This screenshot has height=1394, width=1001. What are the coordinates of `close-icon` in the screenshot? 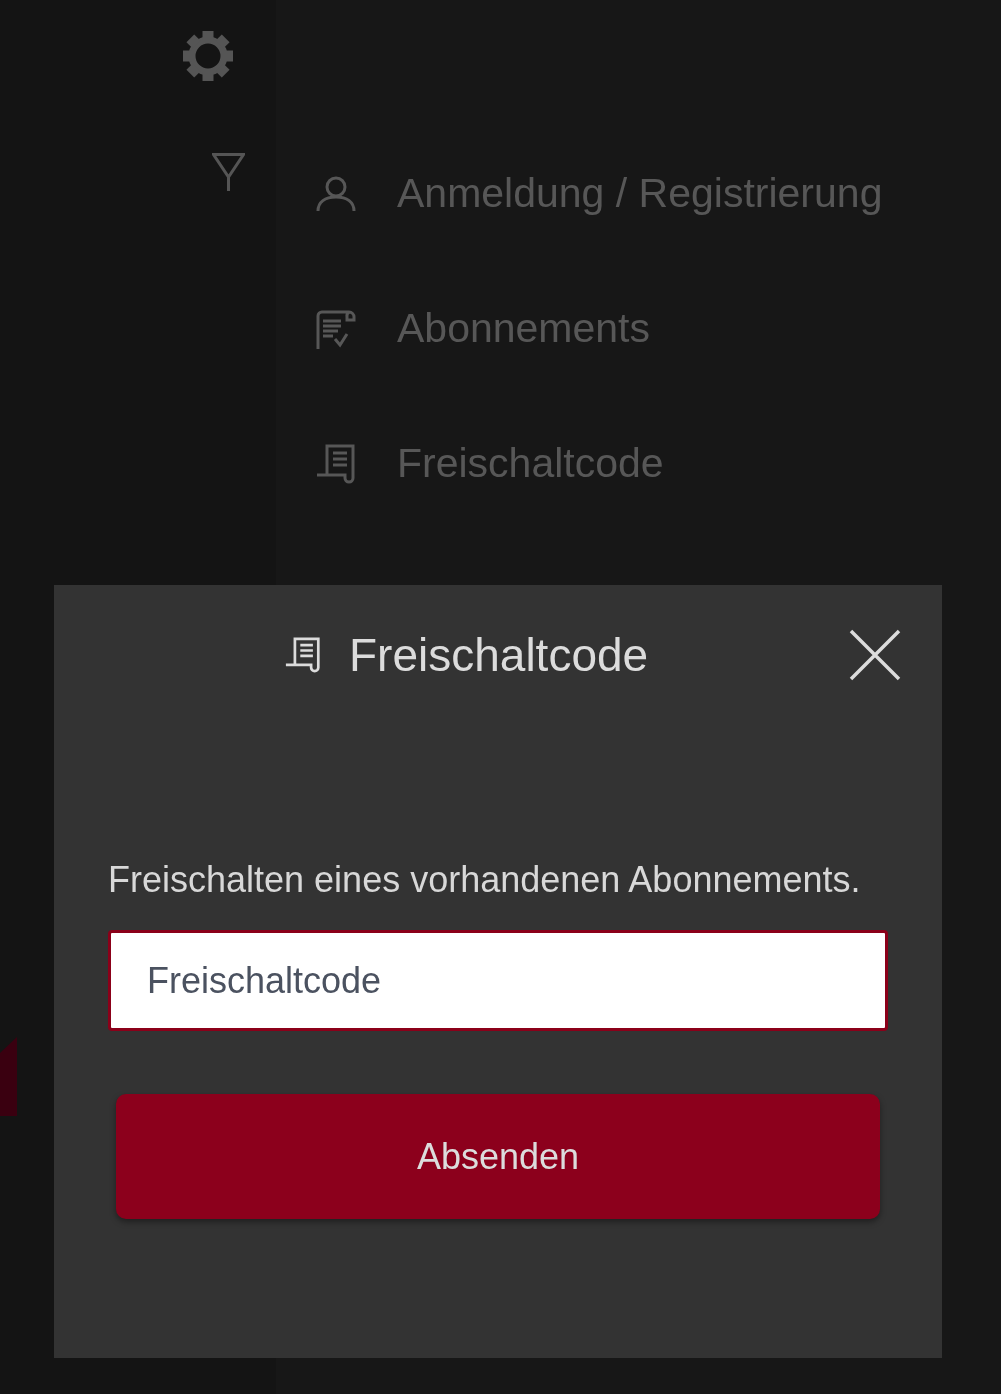 It's located at (875, 655).